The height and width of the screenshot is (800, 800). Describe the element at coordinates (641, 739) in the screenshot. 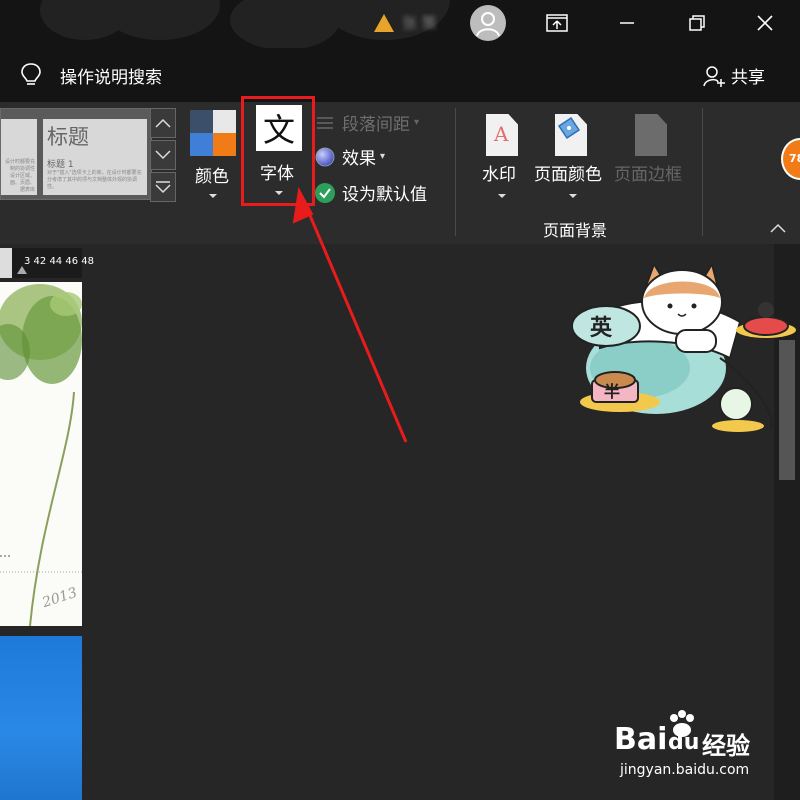

I see `watermark-brand: Bai` at that location.